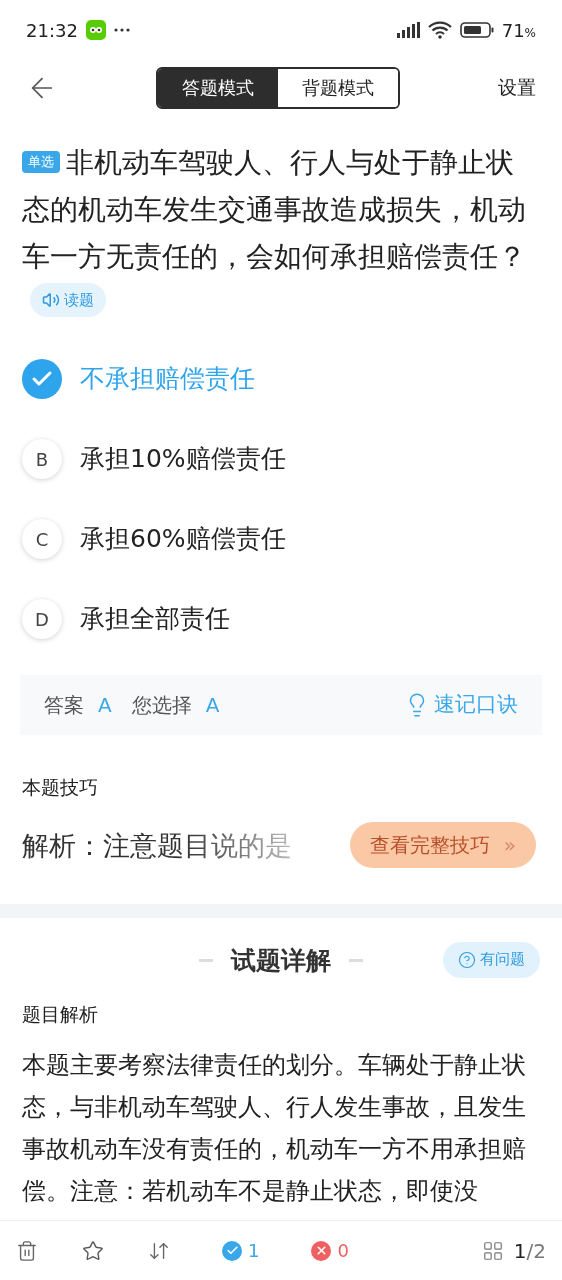  What do you see at coordinates (95, 30) in the screenshot?
I see `app-notification-icon` at bounding box center [95, 30].